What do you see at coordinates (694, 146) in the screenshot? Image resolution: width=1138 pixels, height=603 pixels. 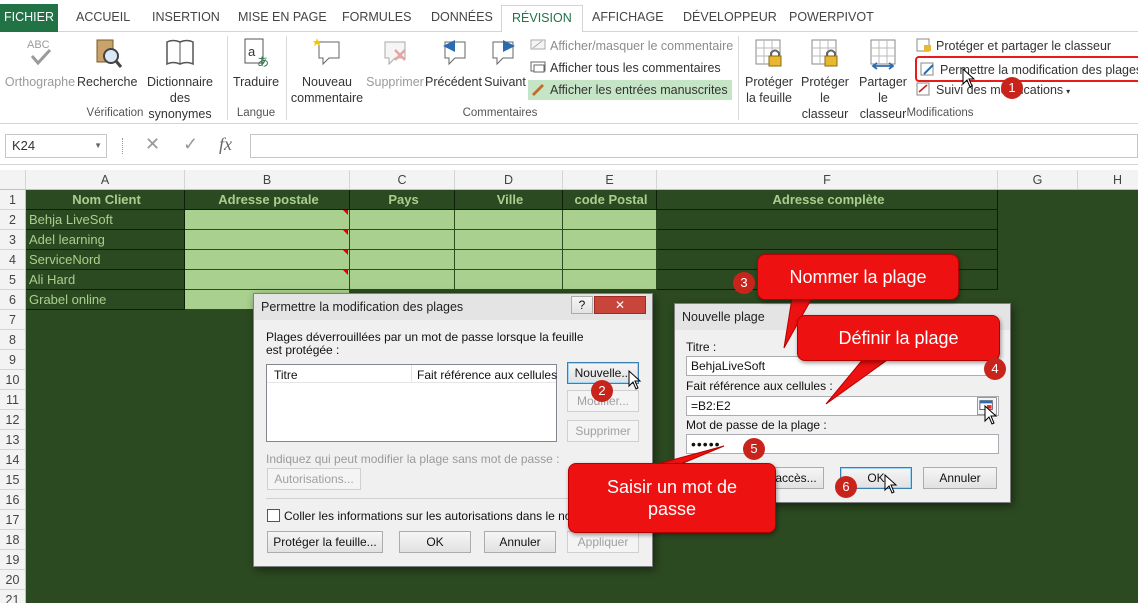 I see `formula-input` at bounding box center [694, 146].